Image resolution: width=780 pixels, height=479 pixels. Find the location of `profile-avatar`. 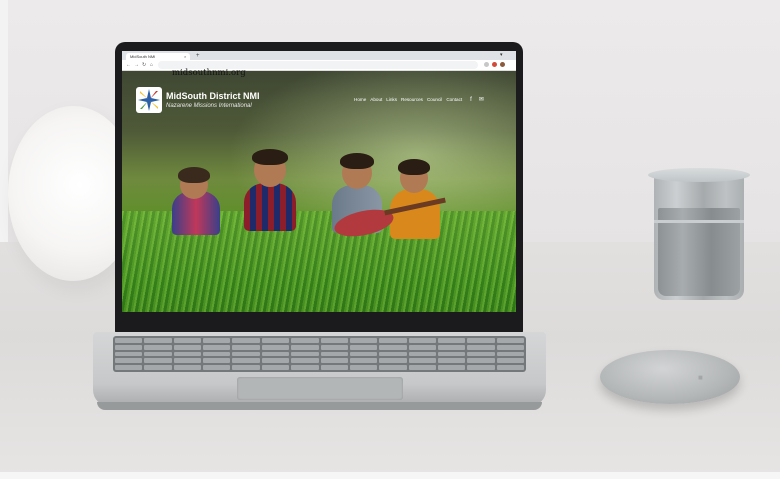

profile-avatar is located at coordinates (502, 64).